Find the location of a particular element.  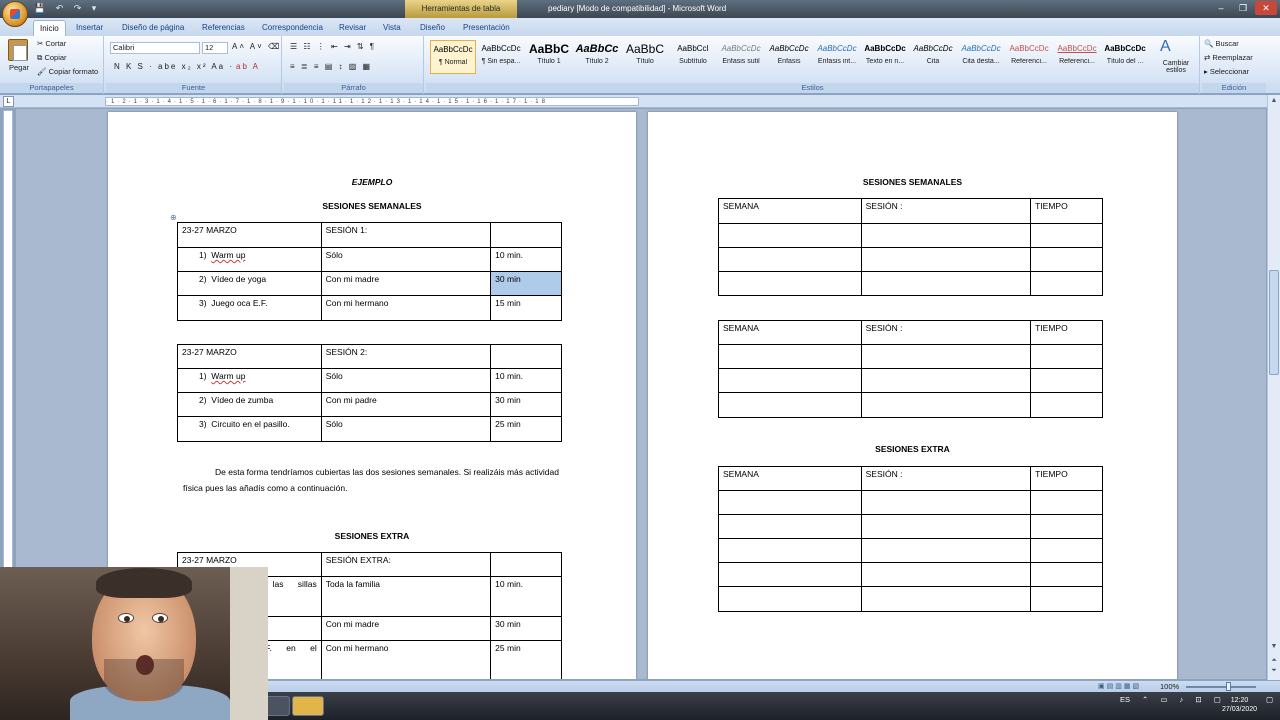

change-styles-icon: A is located at coordinates (1165, 47).